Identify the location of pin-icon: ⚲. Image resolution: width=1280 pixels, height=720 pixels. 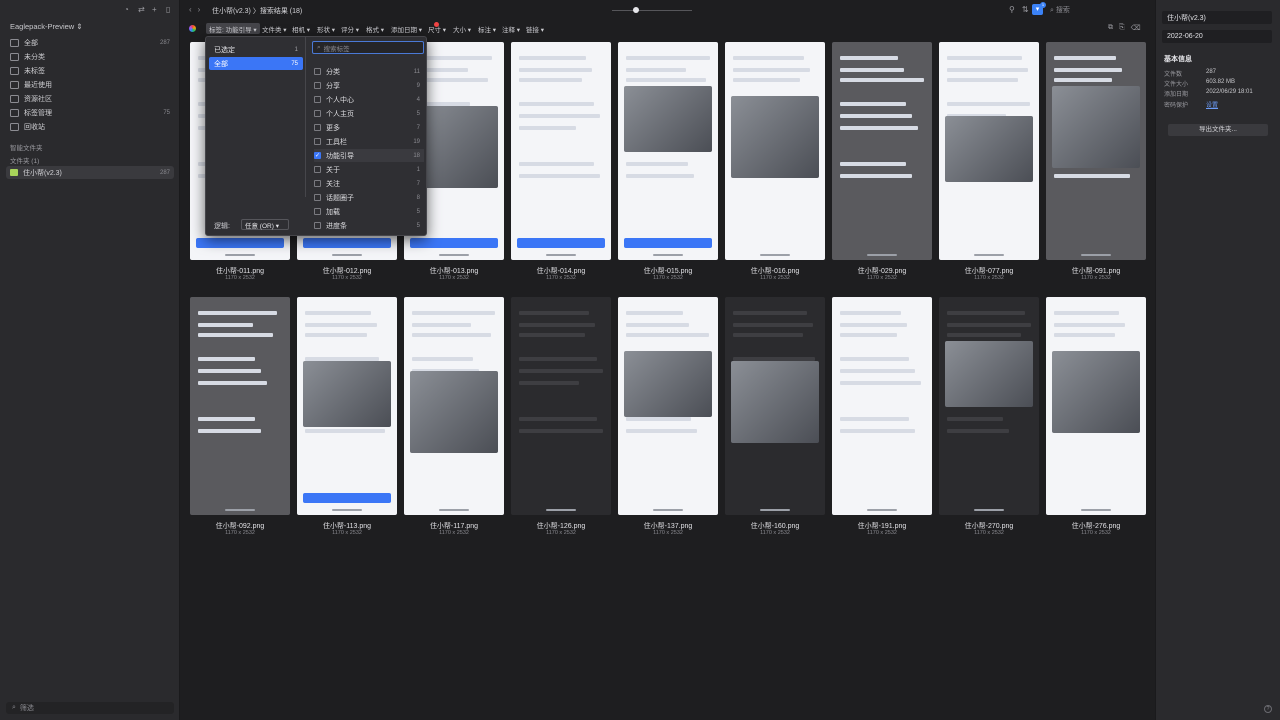
(1012, 9).